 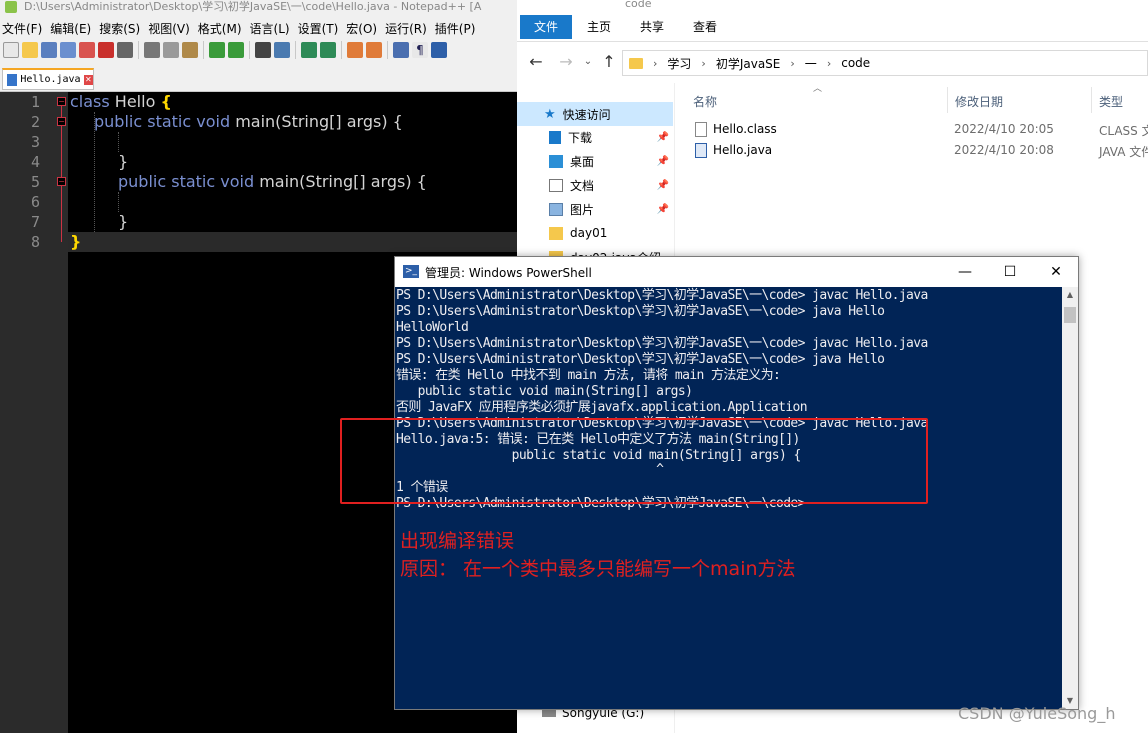 I want to click on scrollbar-thumb, so click(x=1070, y=315).